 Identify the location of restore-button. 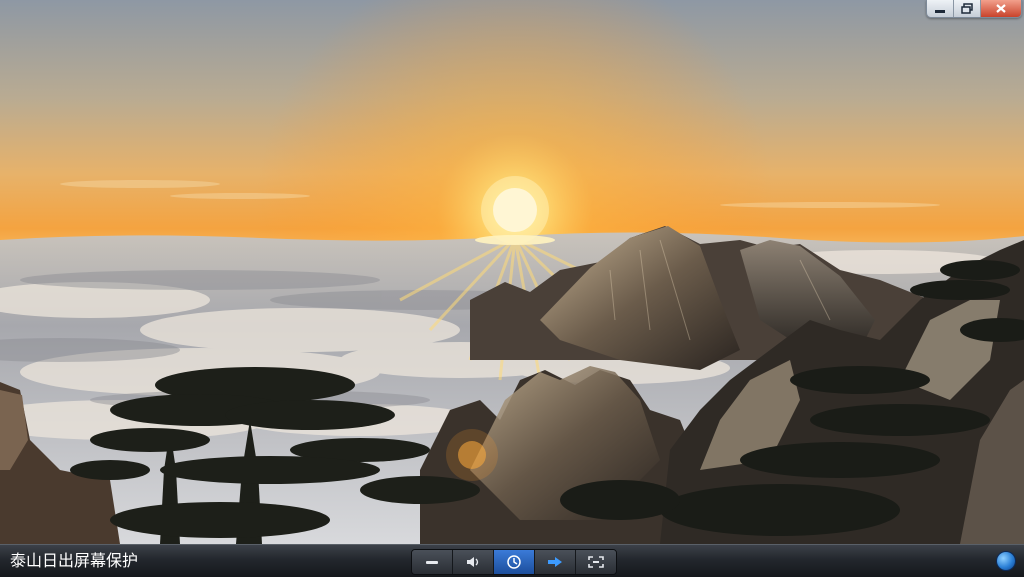
(966, 8).